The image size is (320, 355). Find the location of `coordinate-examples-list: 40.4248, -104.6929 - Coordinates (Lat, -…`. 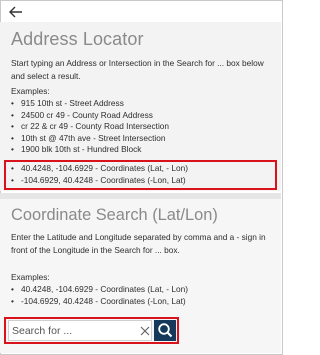

coordinate-examples-list: 40.4248, -104.6929 - Coordinates (Lat, -… is located at coordinates (142, 295).